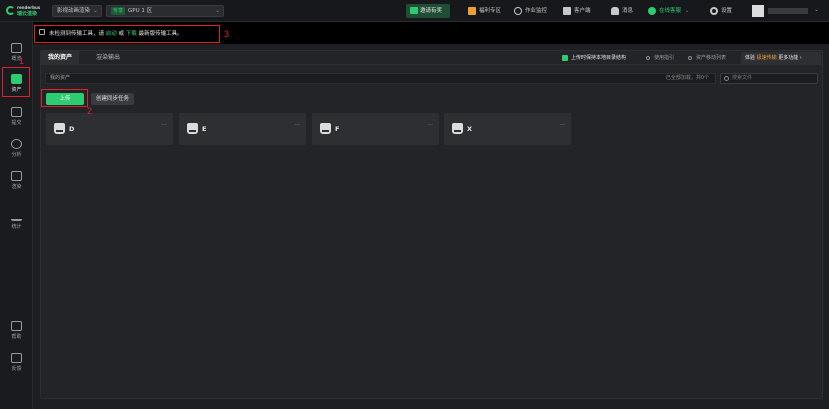 This screenshot has height=409, width=829. Describe the element at coordinates (781, 58) in the screenshot. I see `promo-fast-transfer: 体验 极速传输 更多功能 ›` at that location.